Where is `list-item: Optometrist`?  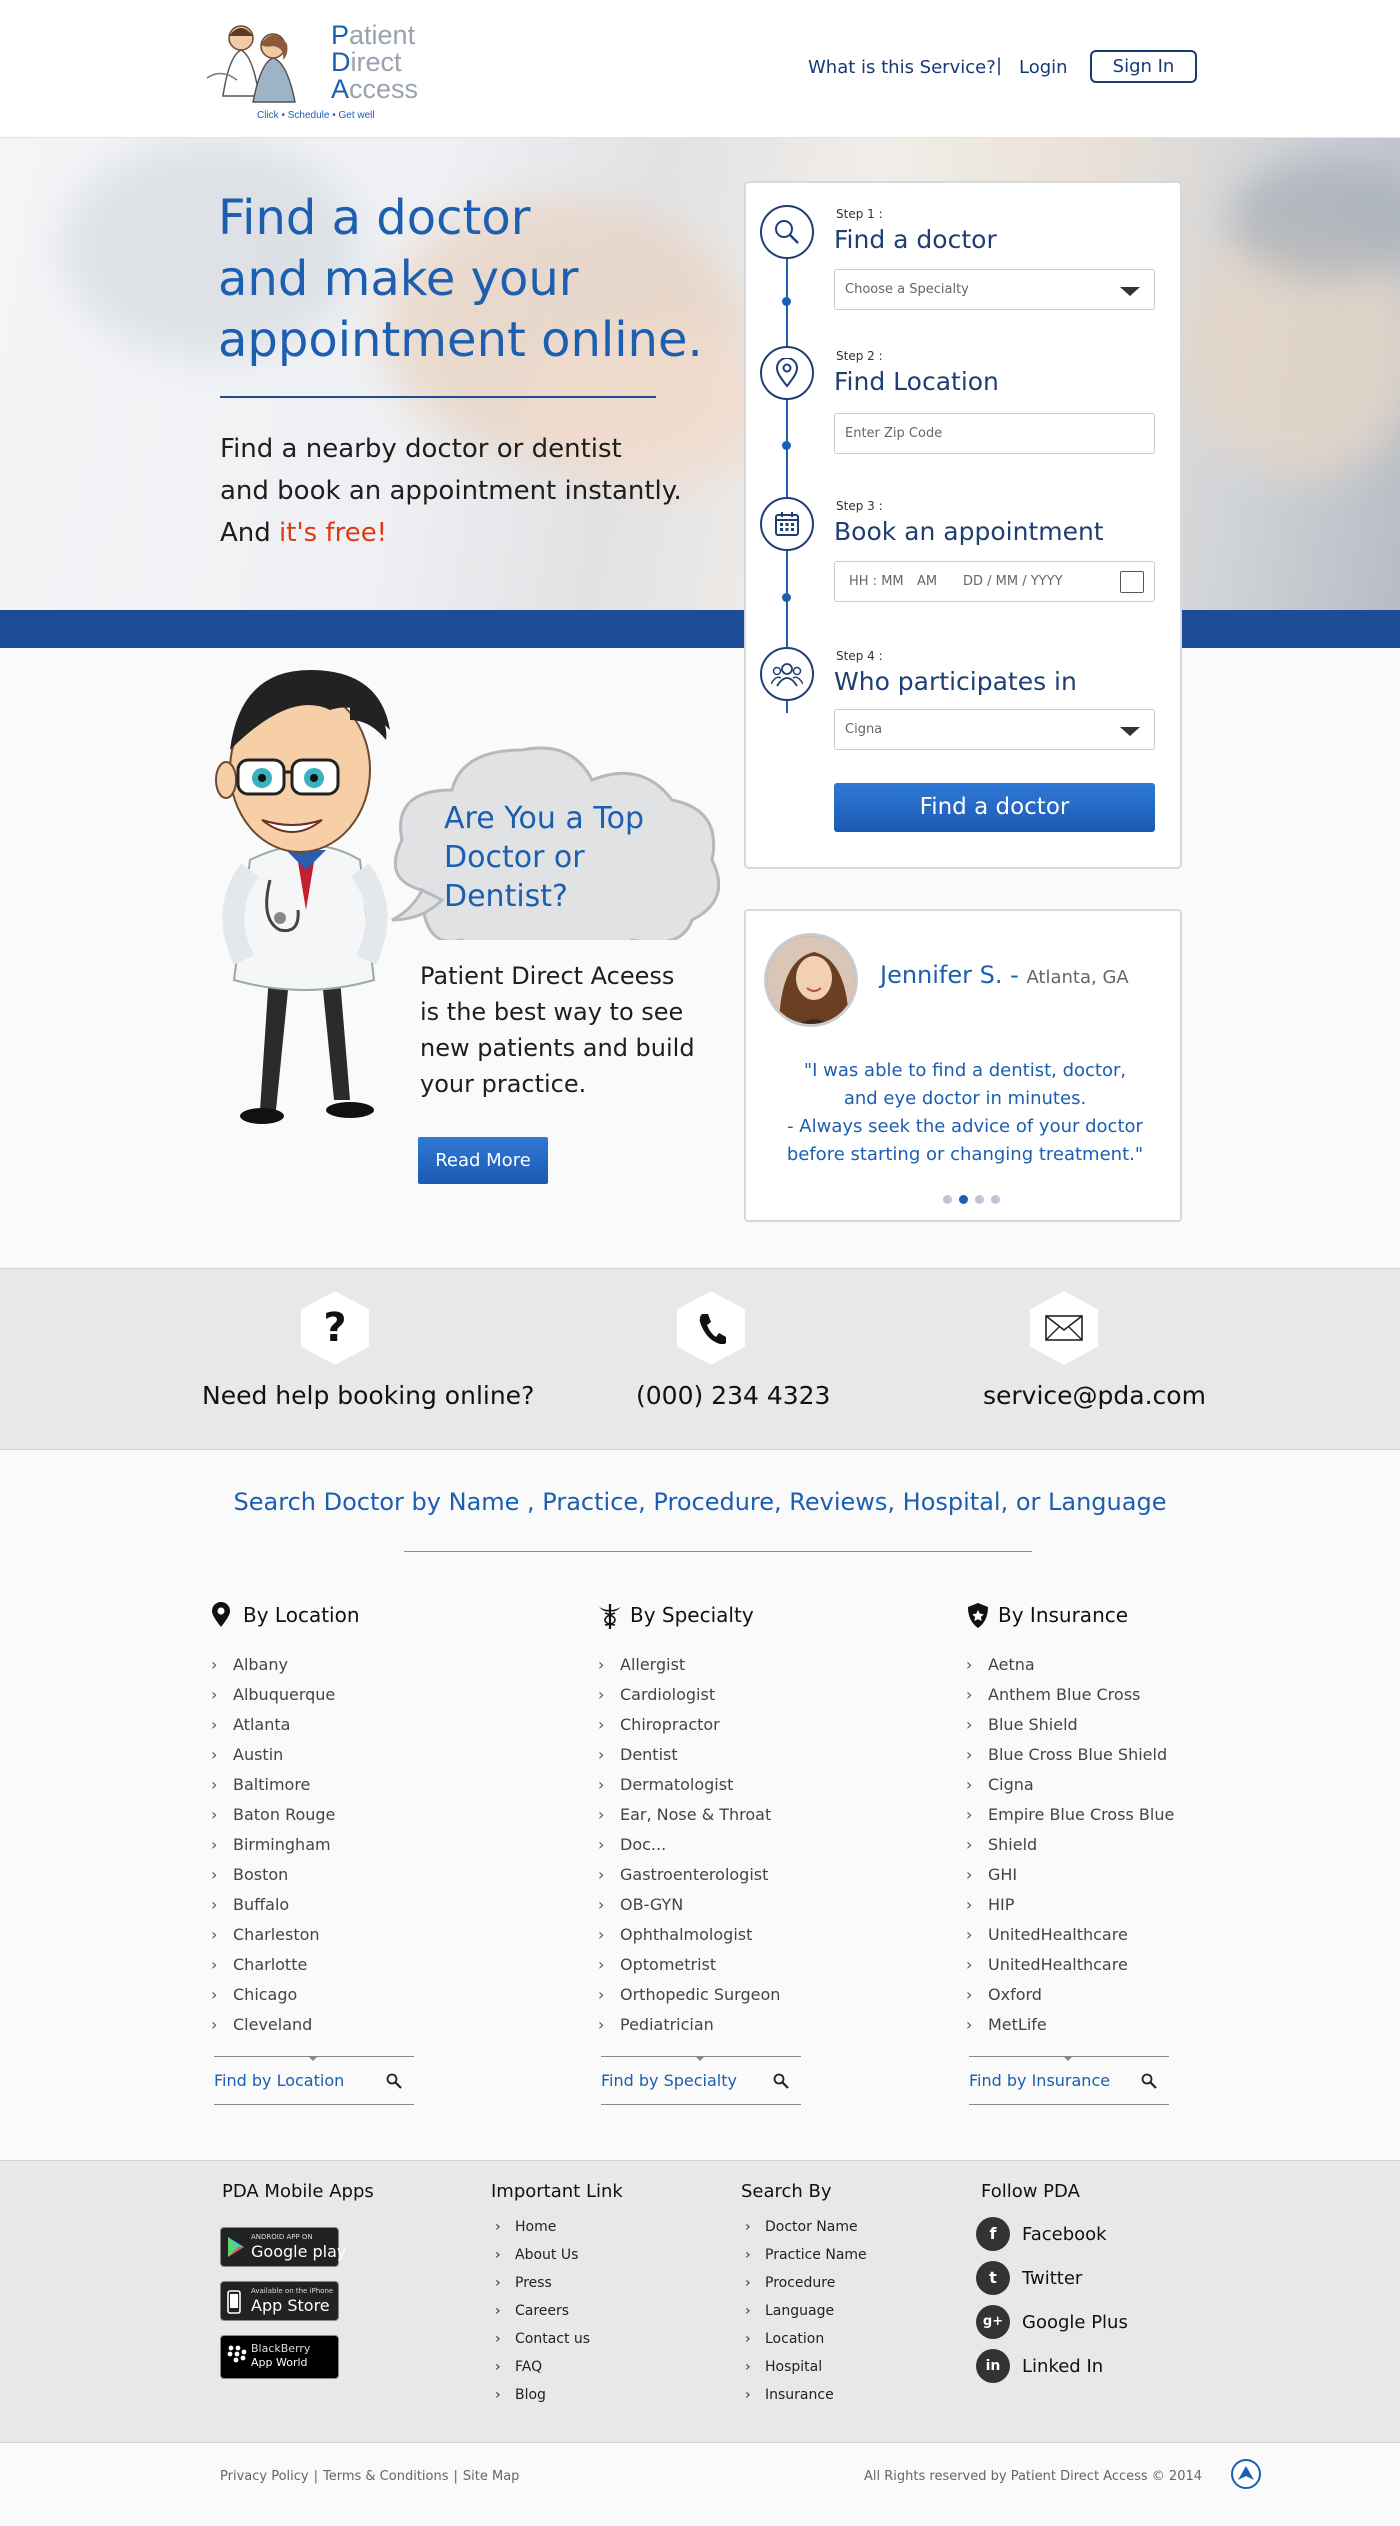 list-item: Optometrist is located at coordinates (710, 1965).